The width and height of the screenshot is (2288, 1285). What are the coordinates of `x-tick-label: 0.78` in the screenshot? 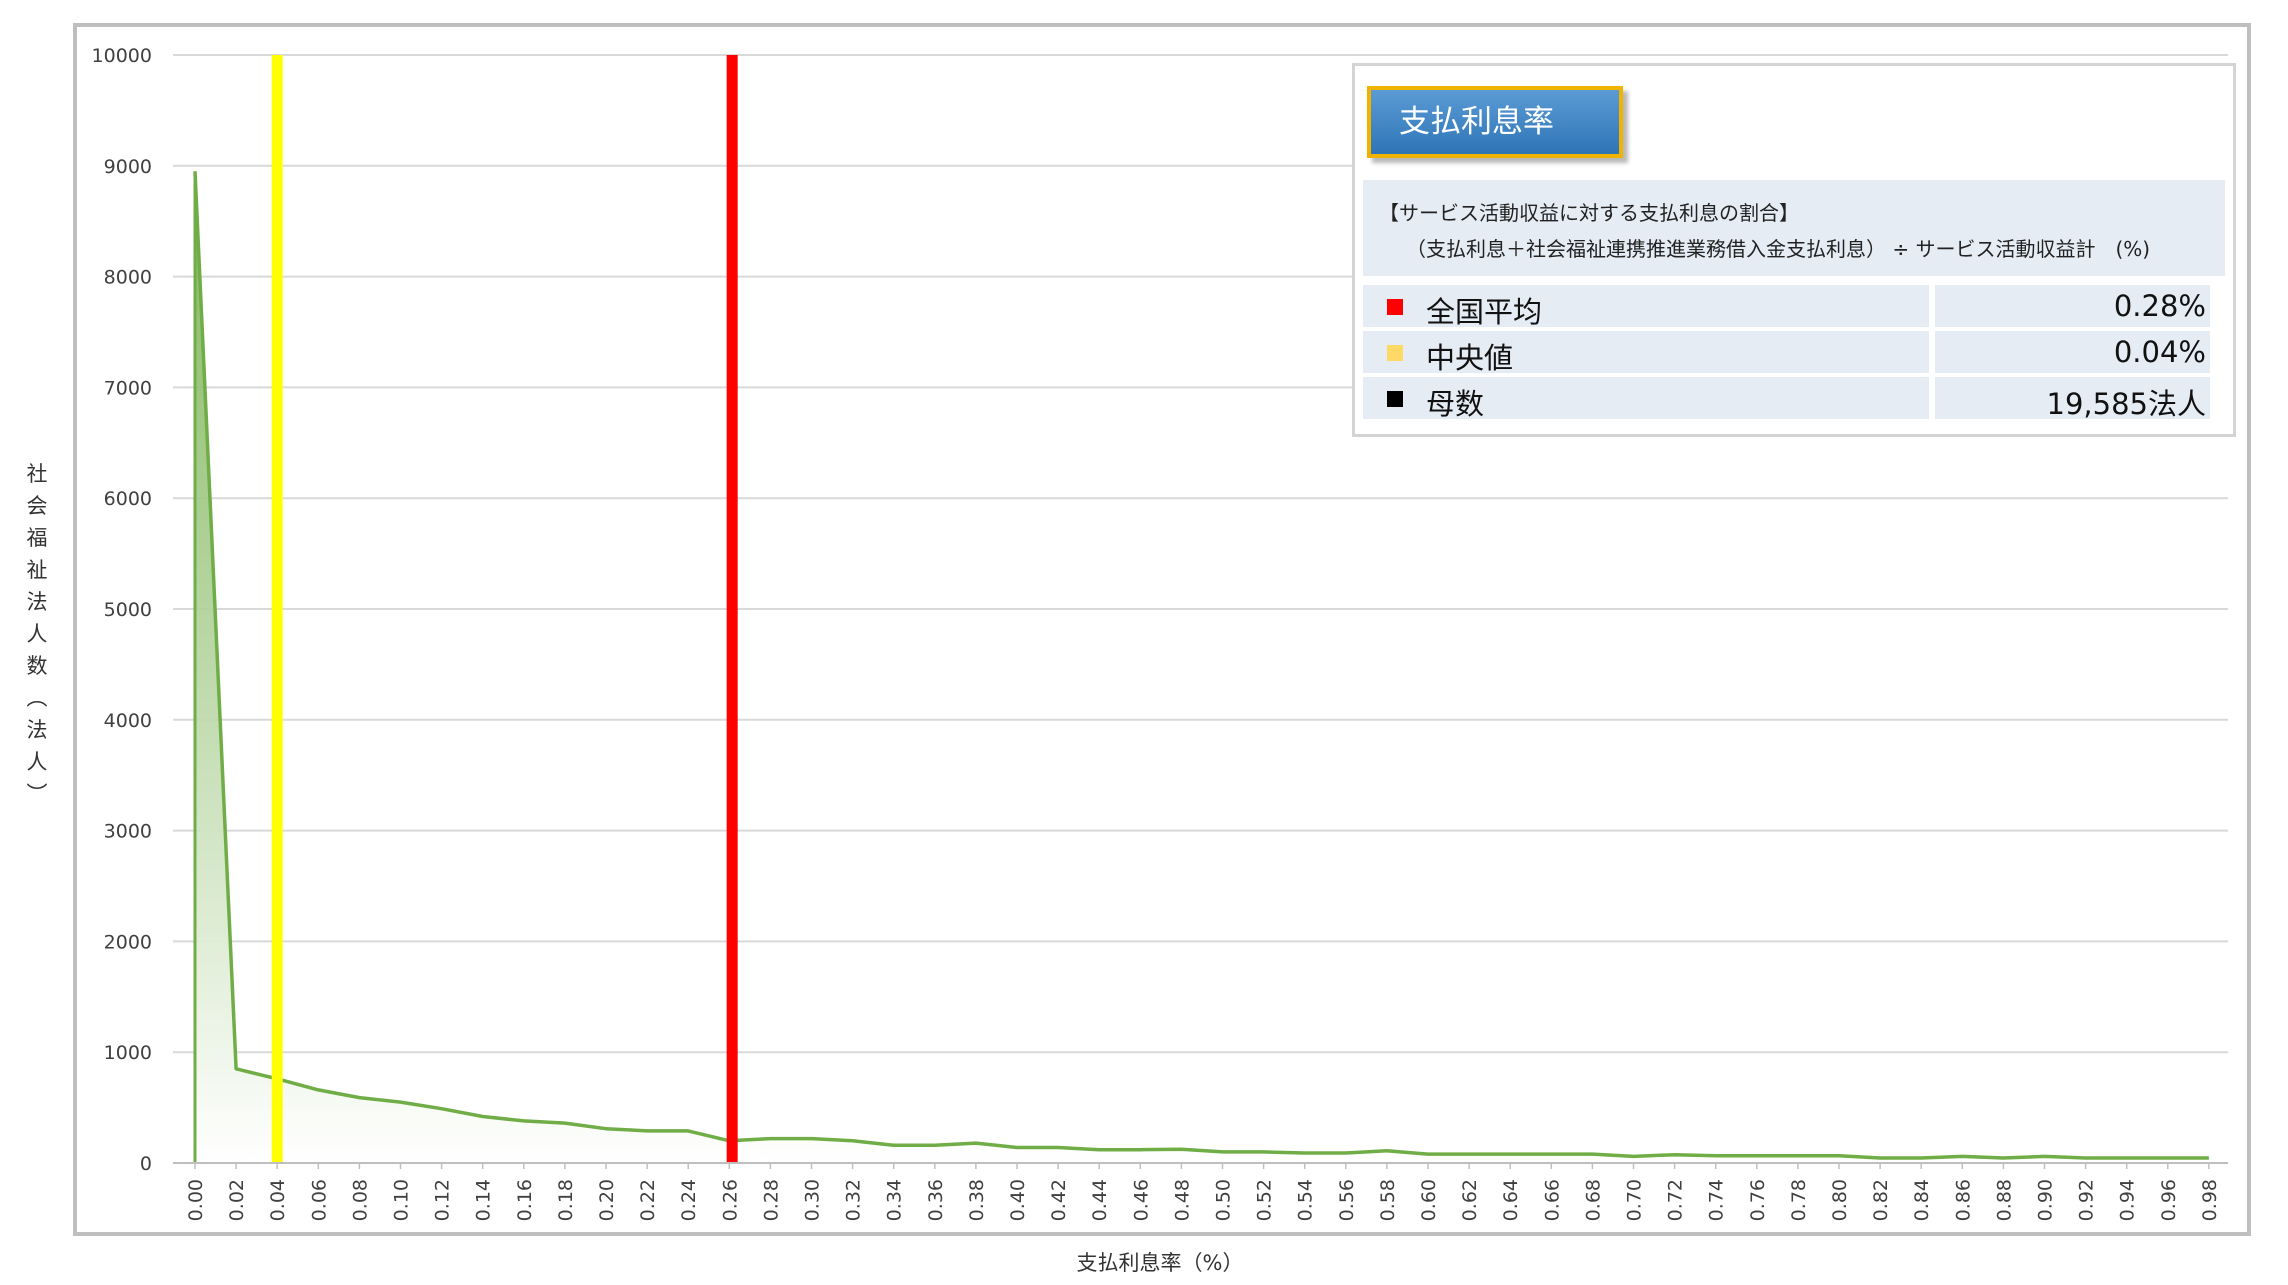 It's located at (1799, 1200).